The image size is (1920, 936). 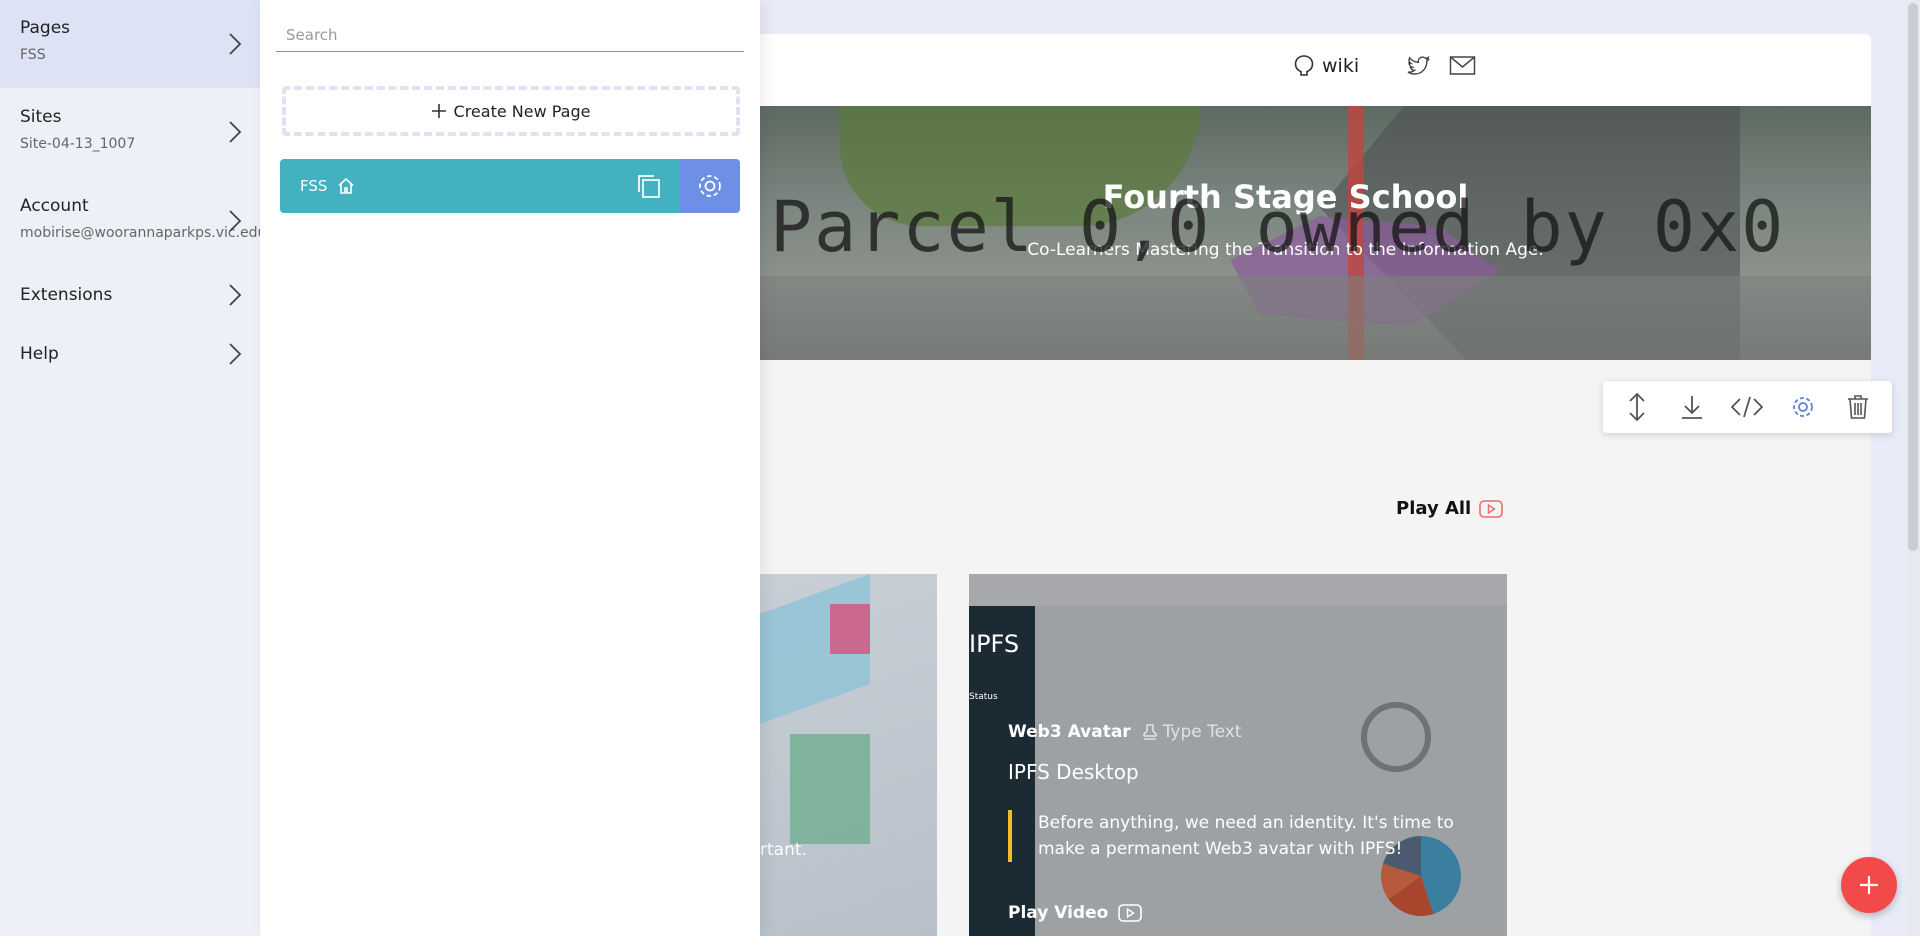 I want to click on page-settings-button, so click(x=710, y=186).